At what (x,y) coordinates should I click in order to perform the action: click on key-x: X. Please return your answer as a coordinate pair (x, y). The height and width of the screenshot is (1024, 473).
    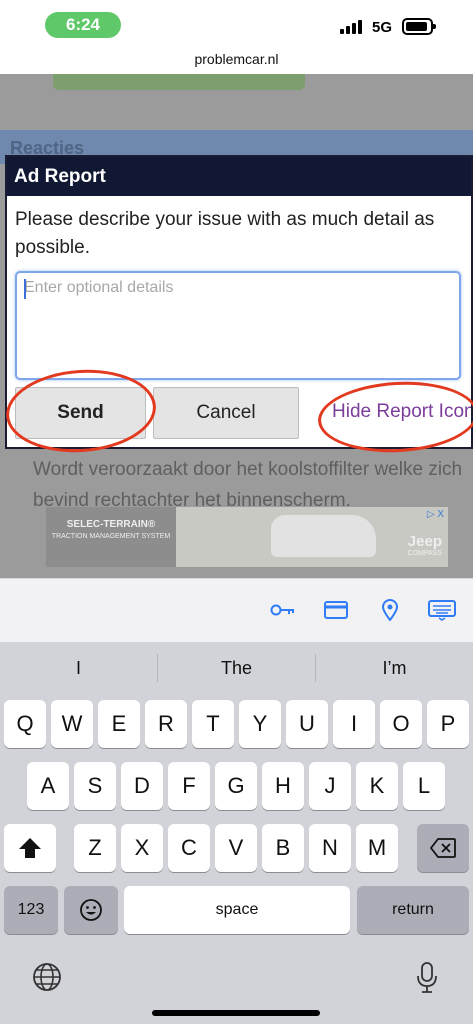
    Looking at the image, I should click on (142, 848).